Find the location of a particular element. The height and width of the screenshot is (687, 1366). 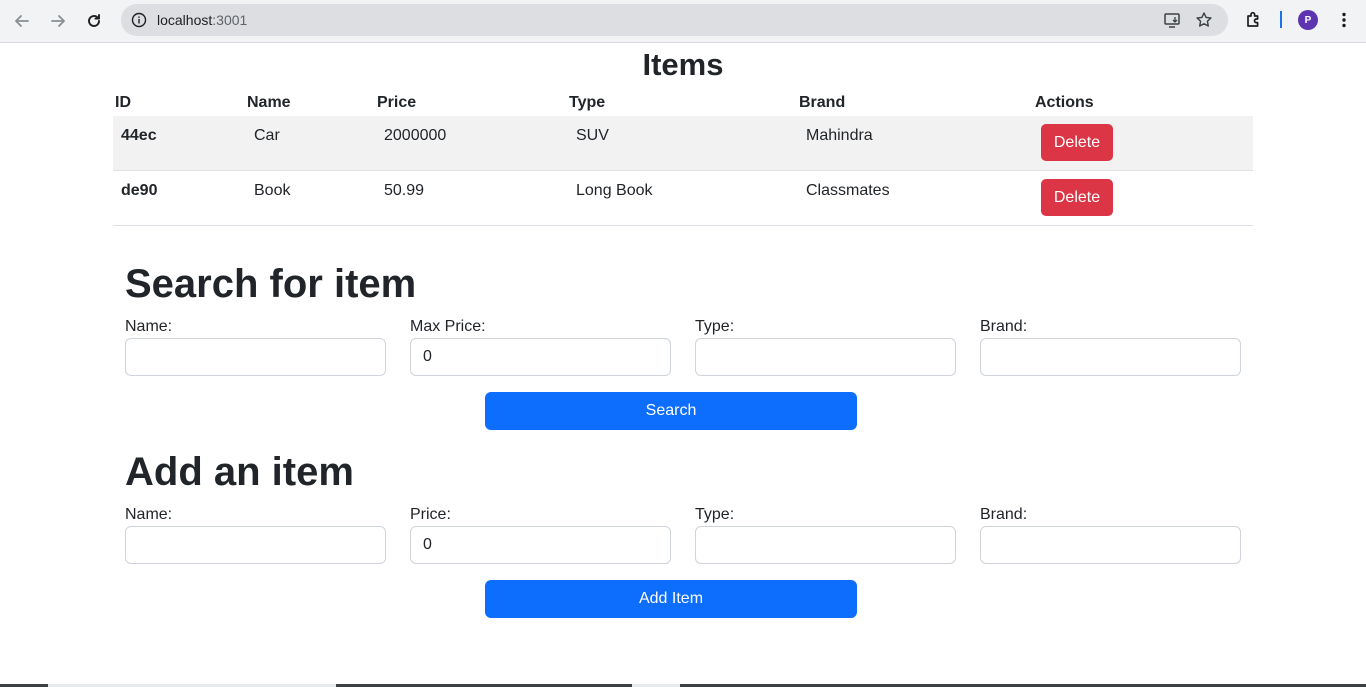

arrow-left-icon is located at coordinates (22, 21).